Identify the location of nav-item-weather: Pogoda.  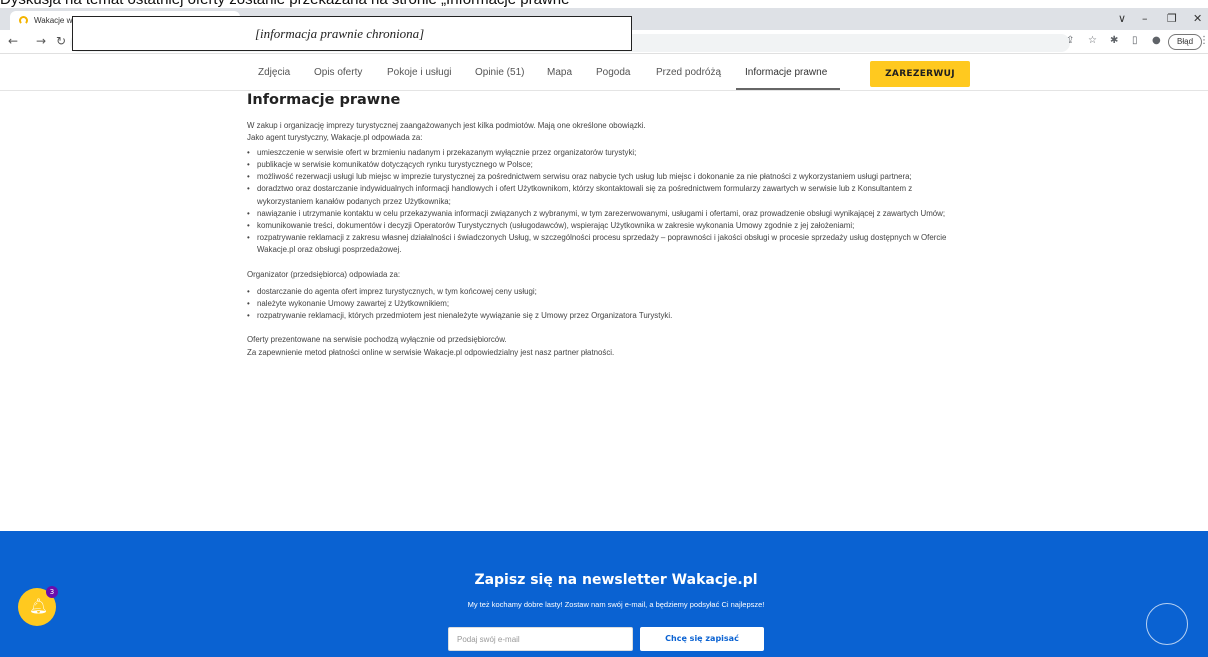
(613, 72).